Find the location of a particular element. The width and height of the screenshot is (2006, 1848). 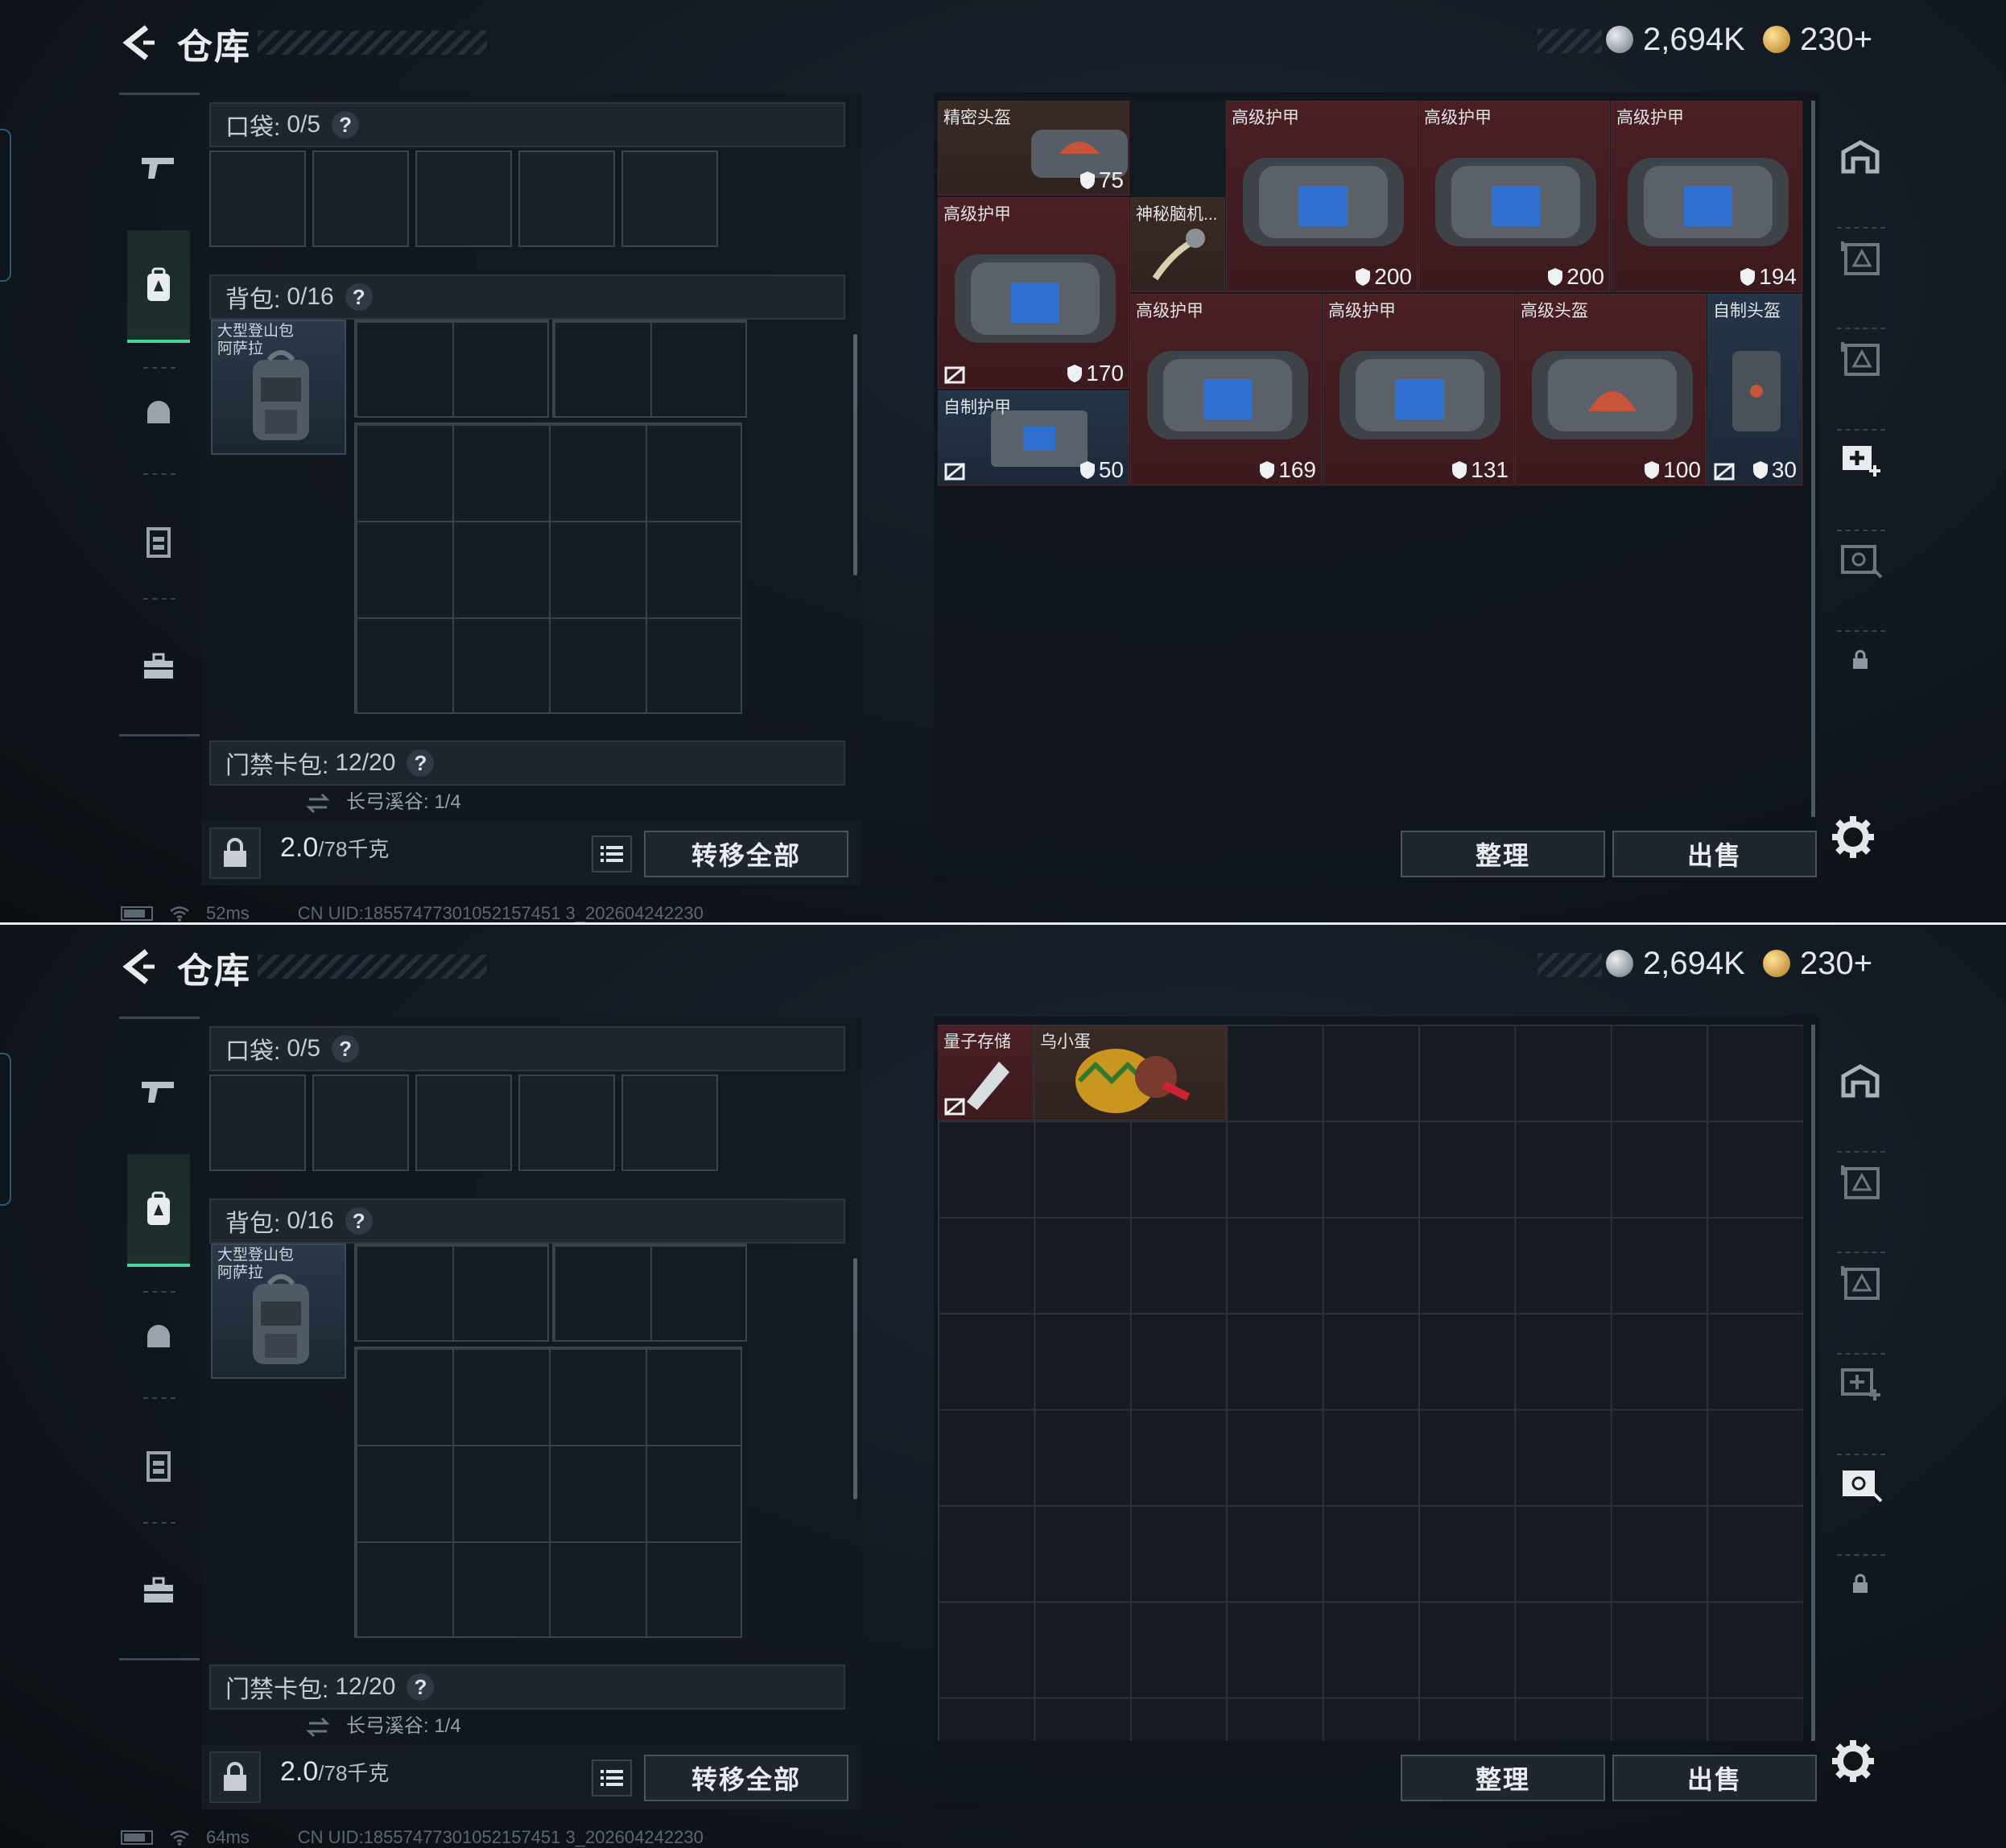

gold-coin-icon is located at coordinates (1776, 963).